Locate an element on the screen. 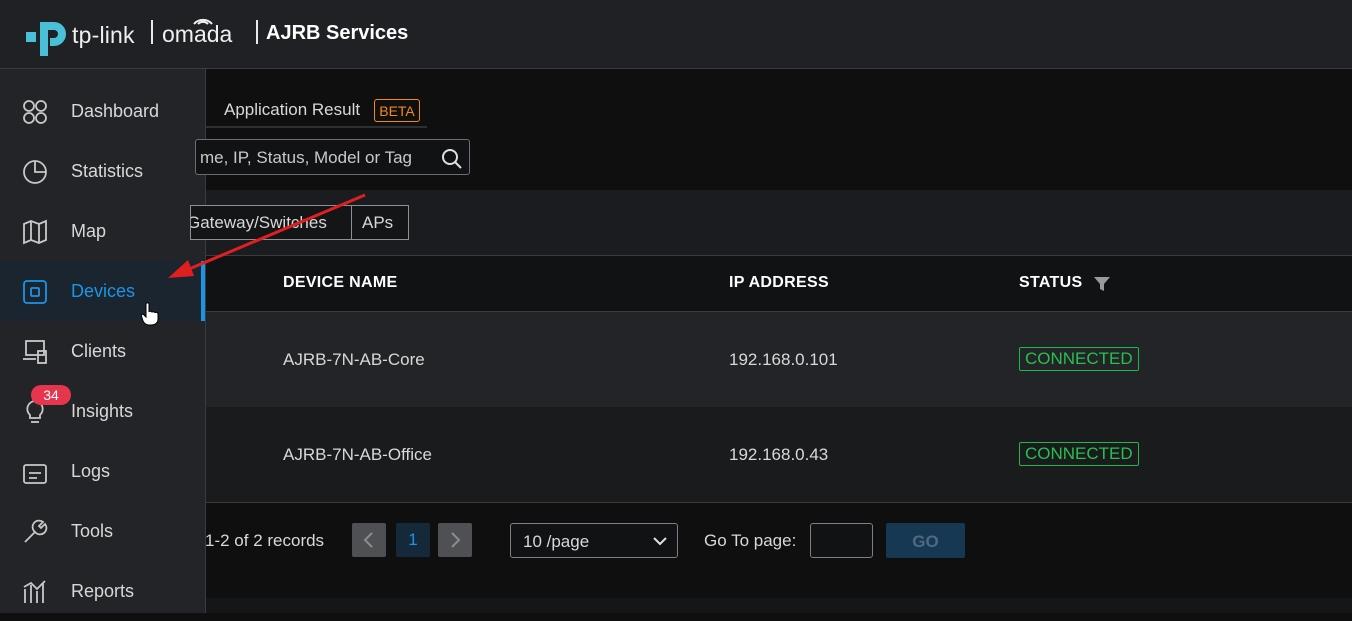  device-name-cell: AJRB-7N-AB-Core is located at coordinates (354, 360).